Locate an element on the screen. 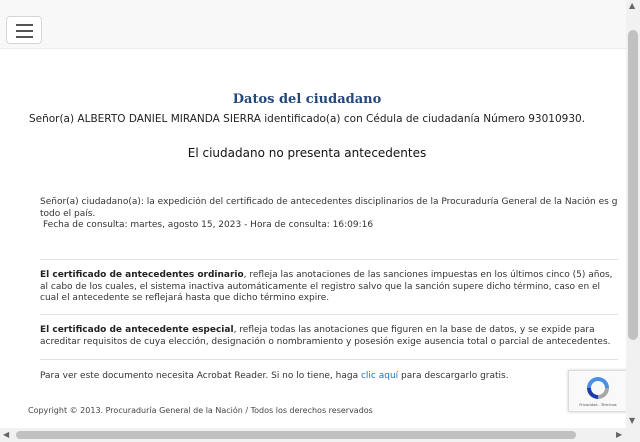  acrobat-tail-text: para descargarlo gratis. is located at coordinates (453, 376).